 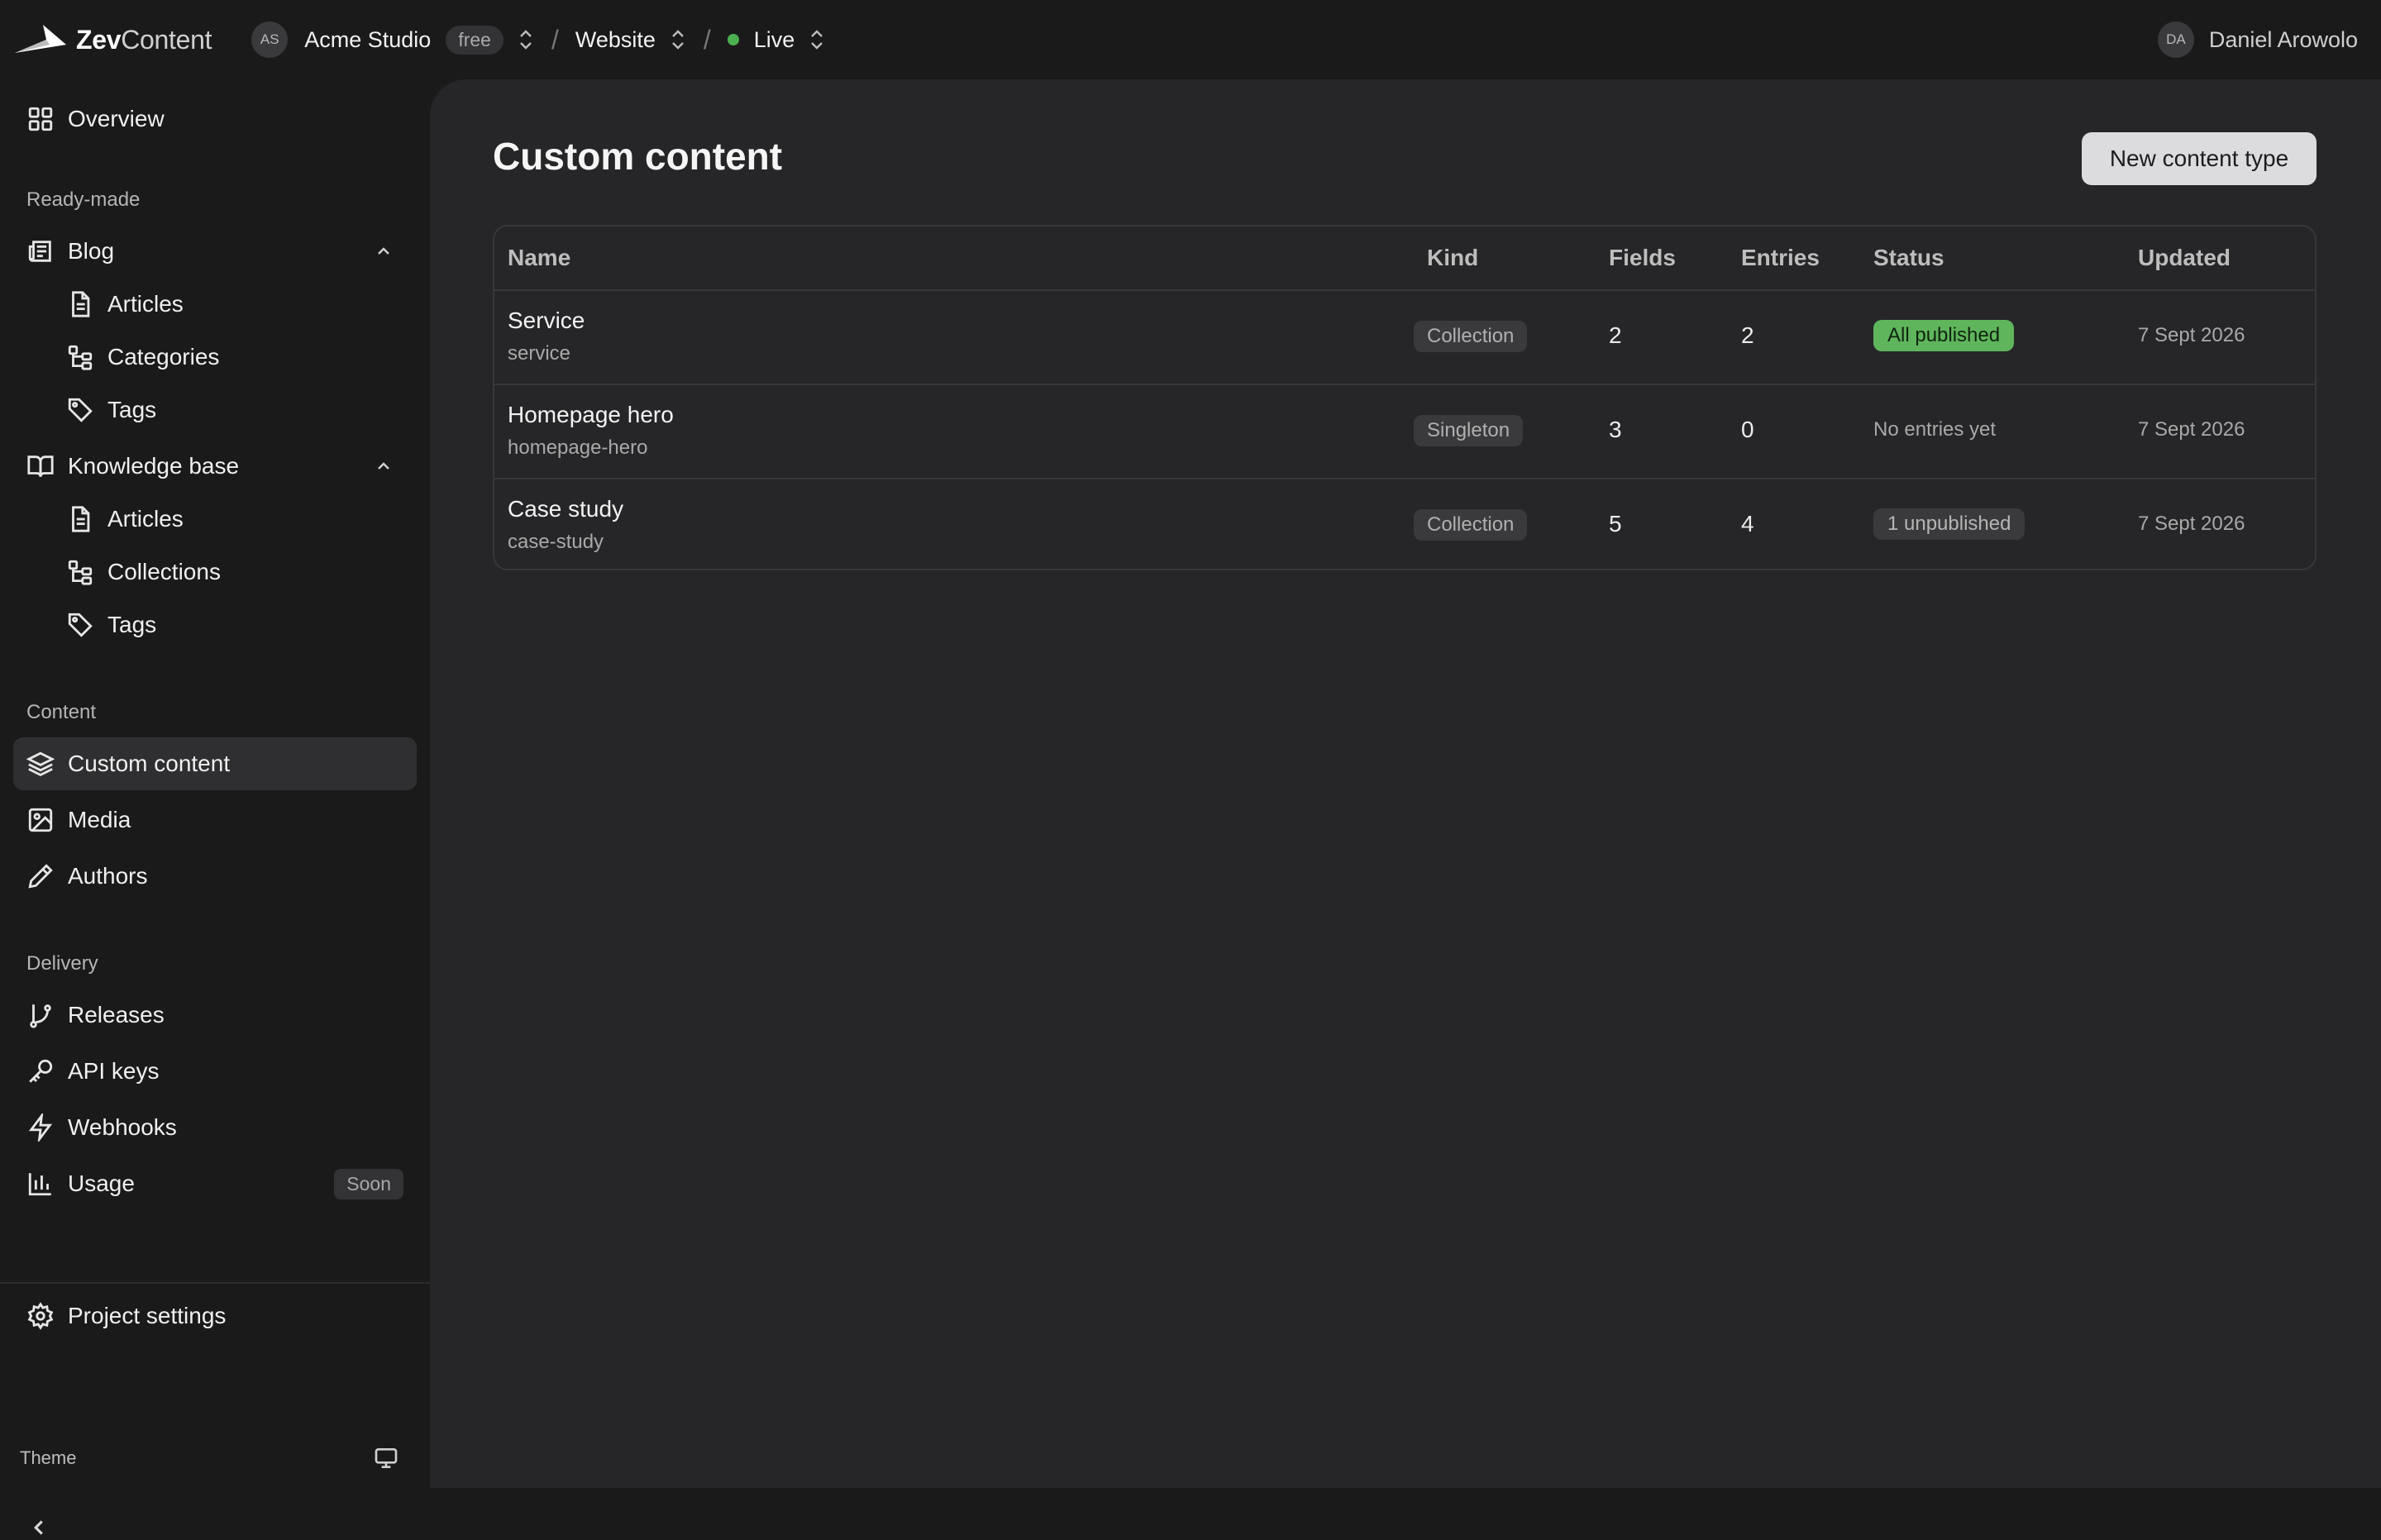 I want to click on brand-name: ZevContent, so click(x=144, y=39).